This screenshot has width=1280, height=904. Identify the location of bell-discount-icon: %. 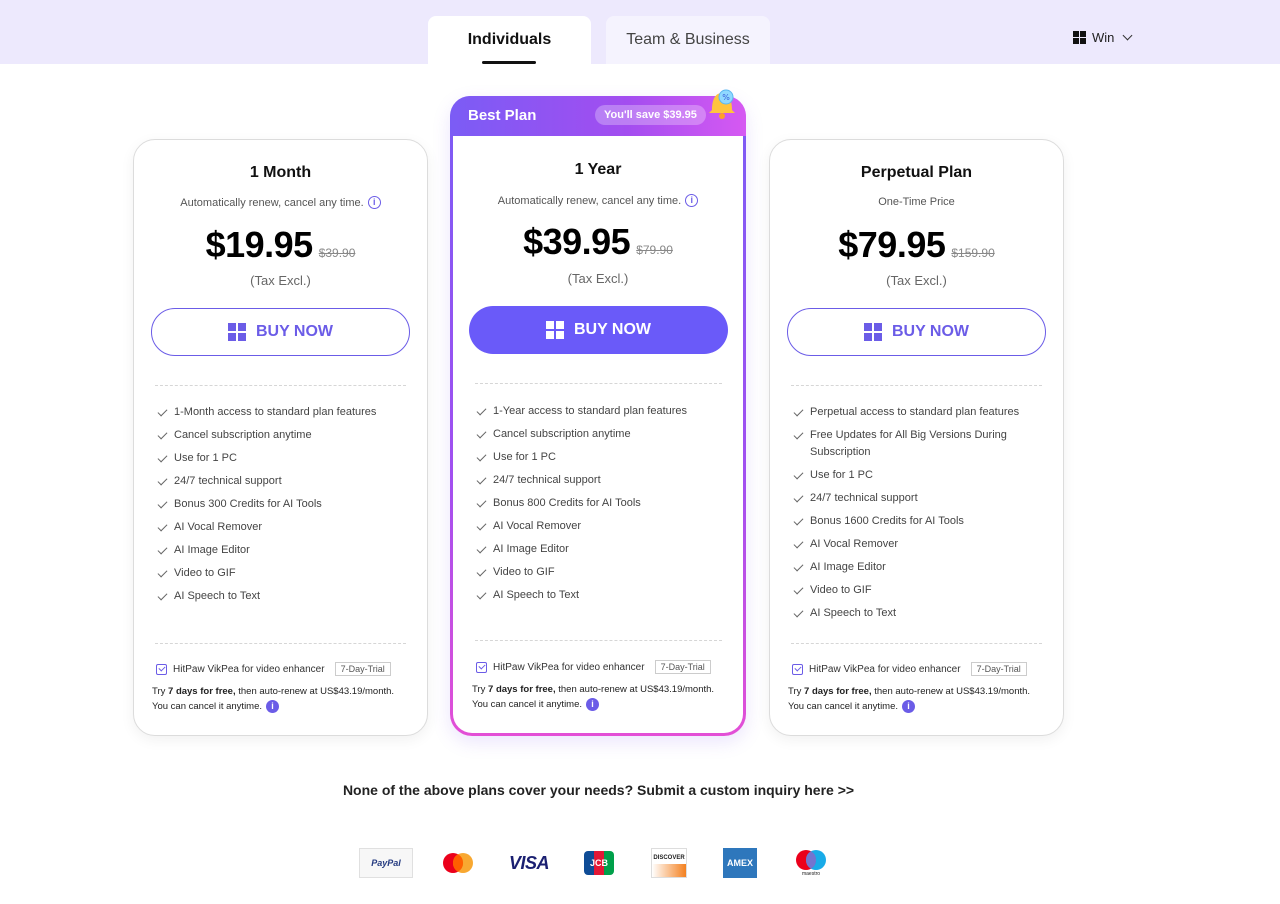
(722, 104).